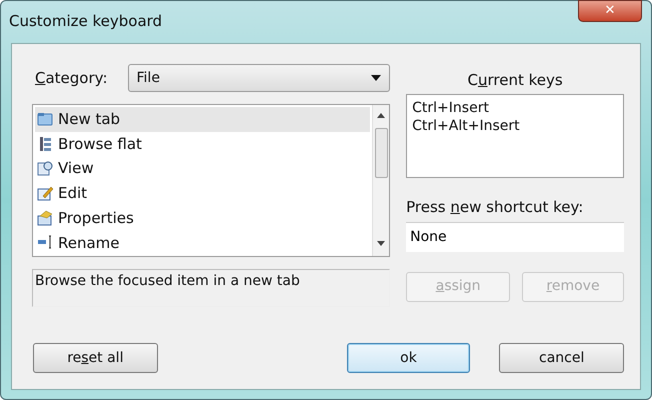 The width and height of the screenshot is (652, 400). Describe the element at coordinates (202, 119) in the screenshot. I see `command-item: New tab` at that location.